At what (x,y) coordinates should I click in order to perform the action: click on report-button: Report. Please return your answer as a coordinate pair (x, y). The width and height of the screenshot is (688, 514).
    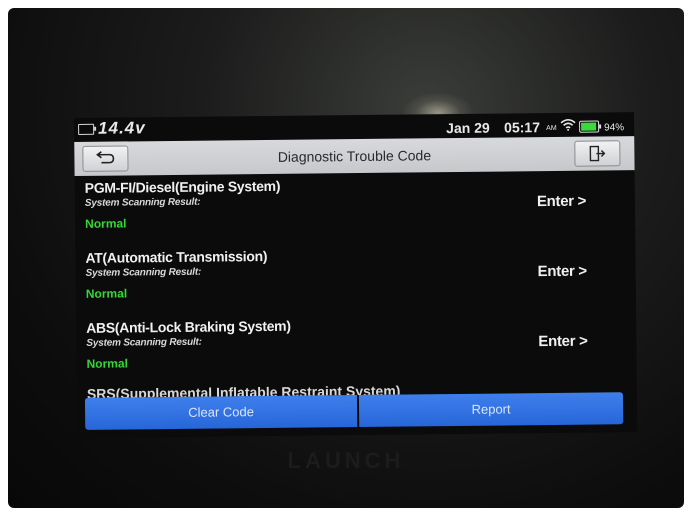
    Looking at the image, I should click on (491, 410).